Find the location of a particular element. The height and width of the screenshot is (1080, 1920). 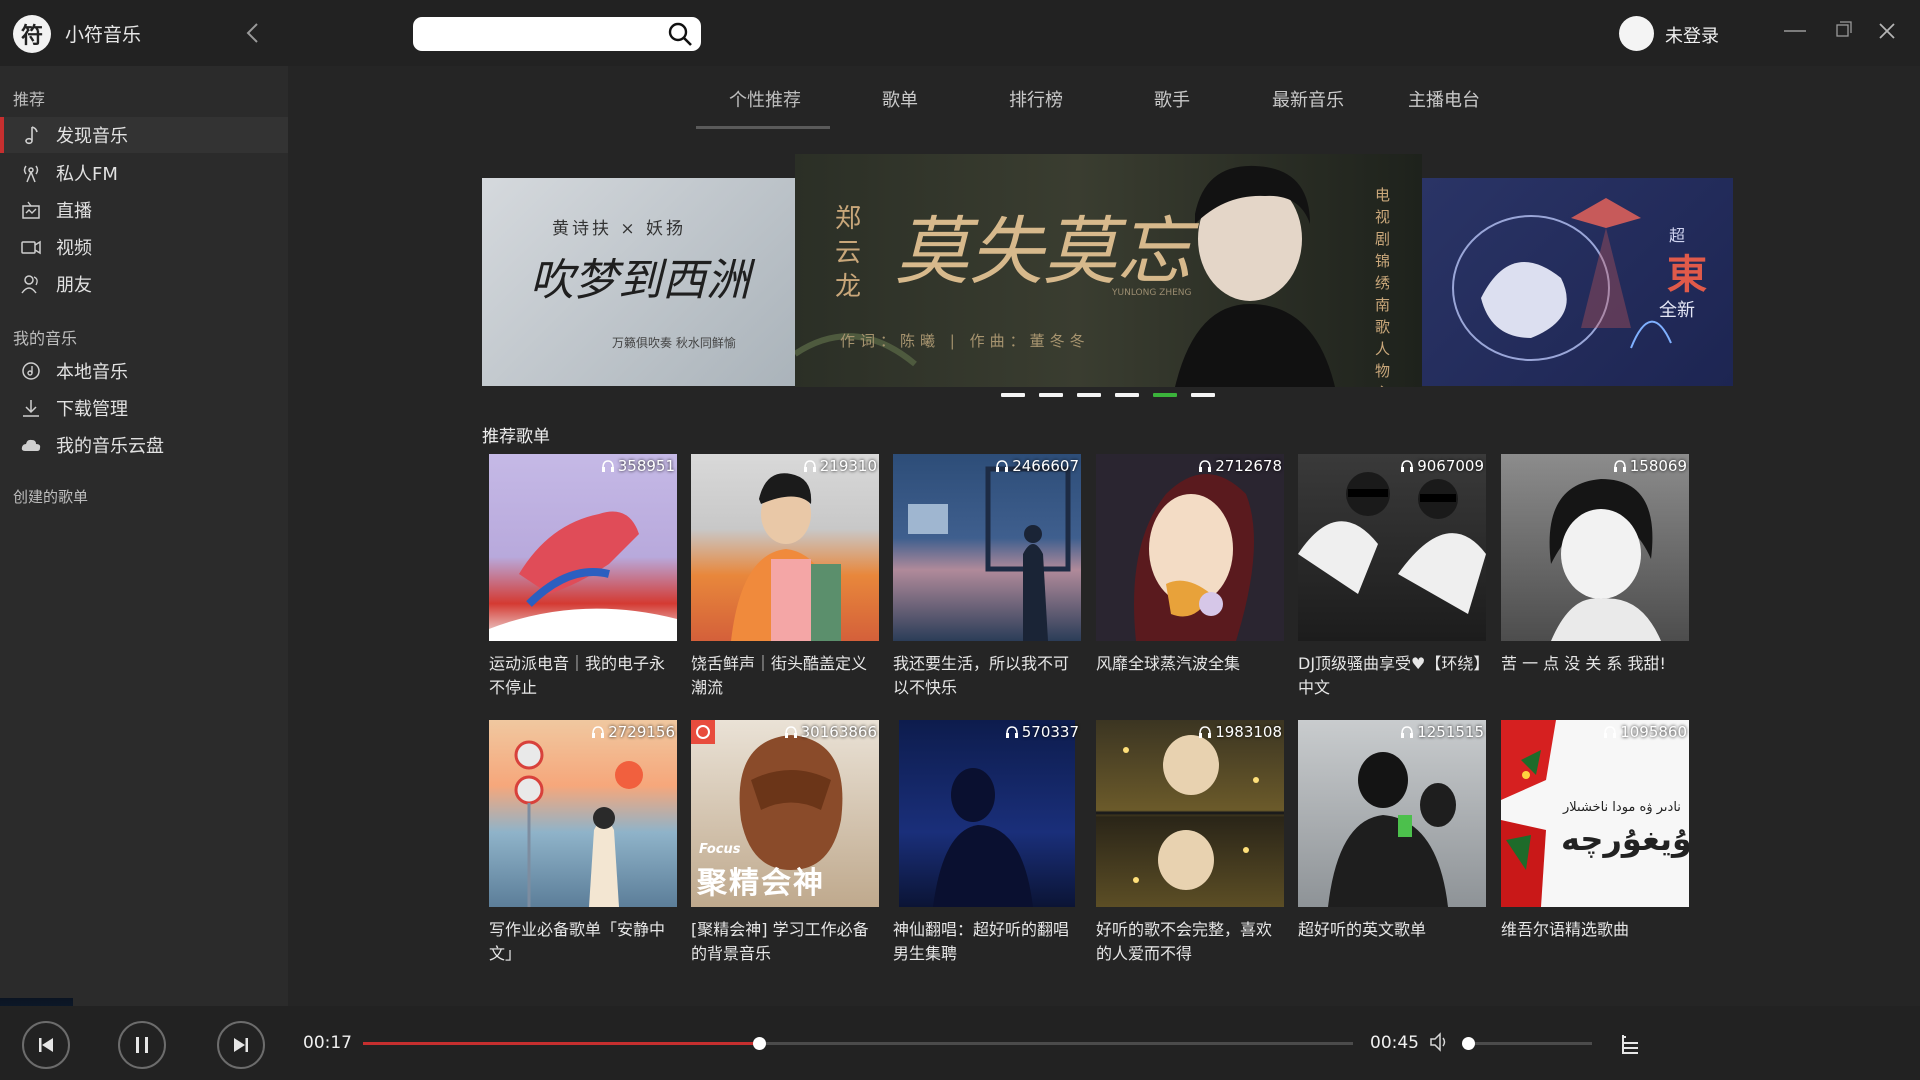

login-button: 未登录 is located at coordinates (1692, 35).